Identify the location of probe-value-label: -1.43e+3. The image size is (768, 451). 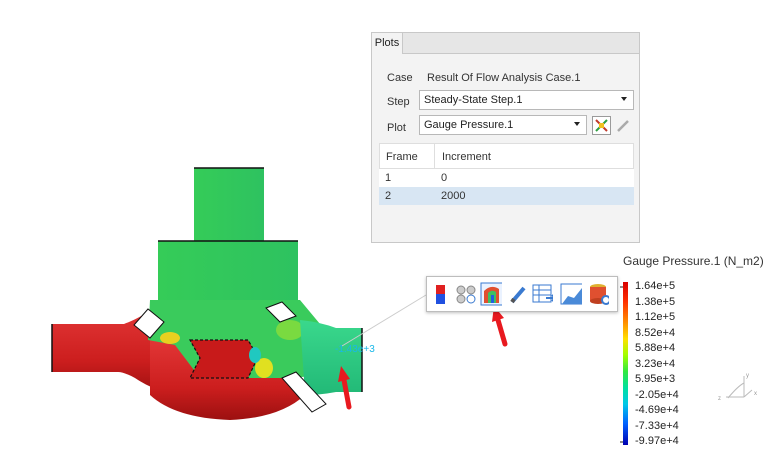
(355, 349).